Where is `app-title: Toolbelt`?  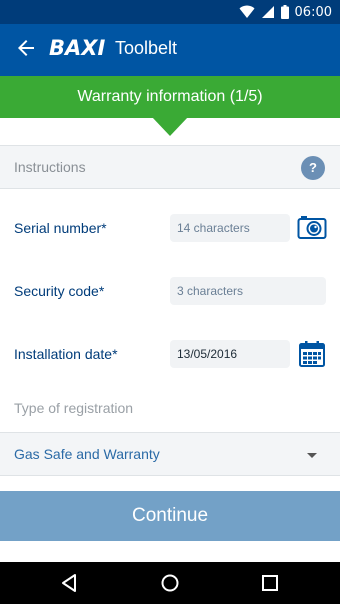
app-title: Toolbelt is located at coordinates (146, 48).